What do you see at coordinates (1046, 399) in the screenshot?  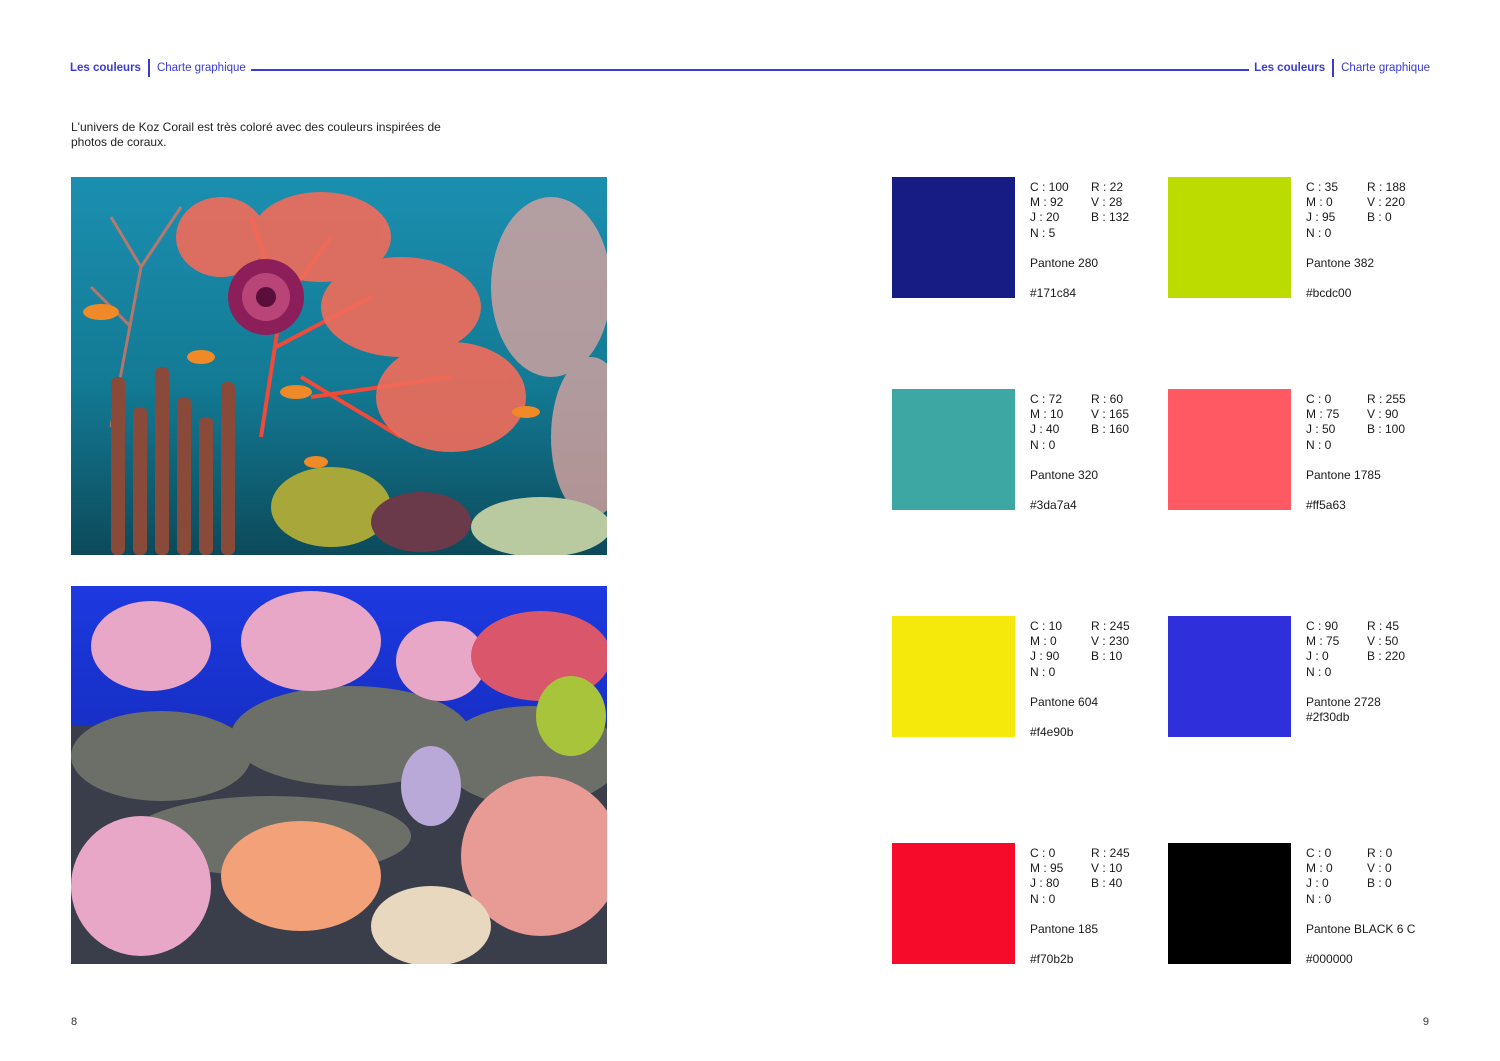 I see `cmyk-value: C : 72` at bounding box center [1046, 399].